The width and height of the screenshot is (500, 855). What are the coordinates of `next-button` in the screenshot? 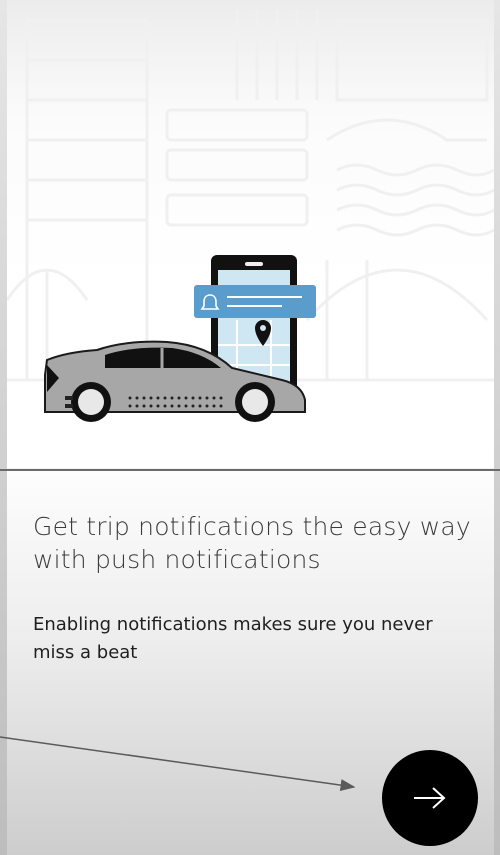 It's located at (430, 798).